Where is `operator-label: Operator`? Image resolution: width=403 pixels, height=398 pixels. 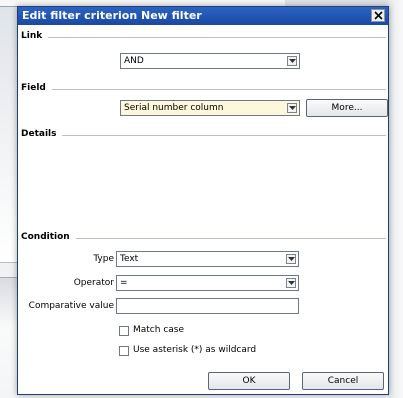
operator-label: Operator is located at coordinates (93, 283).